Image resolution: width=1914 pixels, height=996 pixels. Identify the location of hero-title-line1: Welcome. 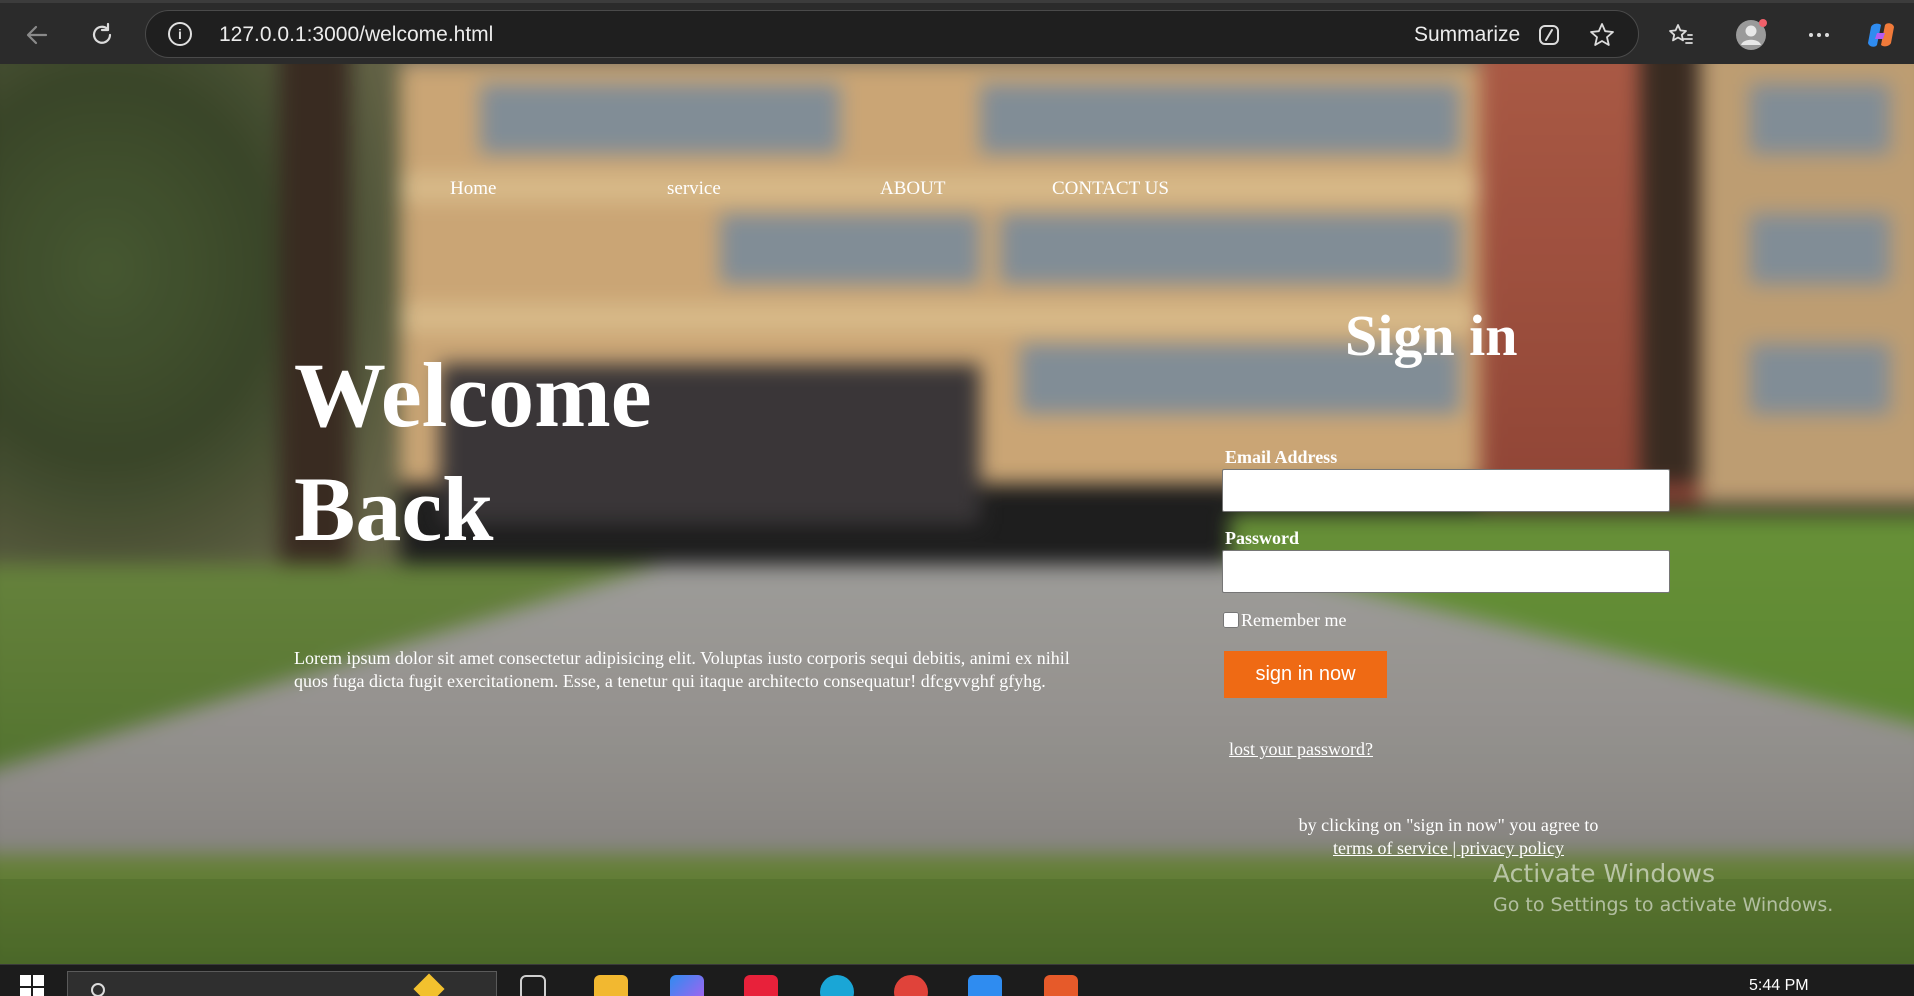
(473, 395).